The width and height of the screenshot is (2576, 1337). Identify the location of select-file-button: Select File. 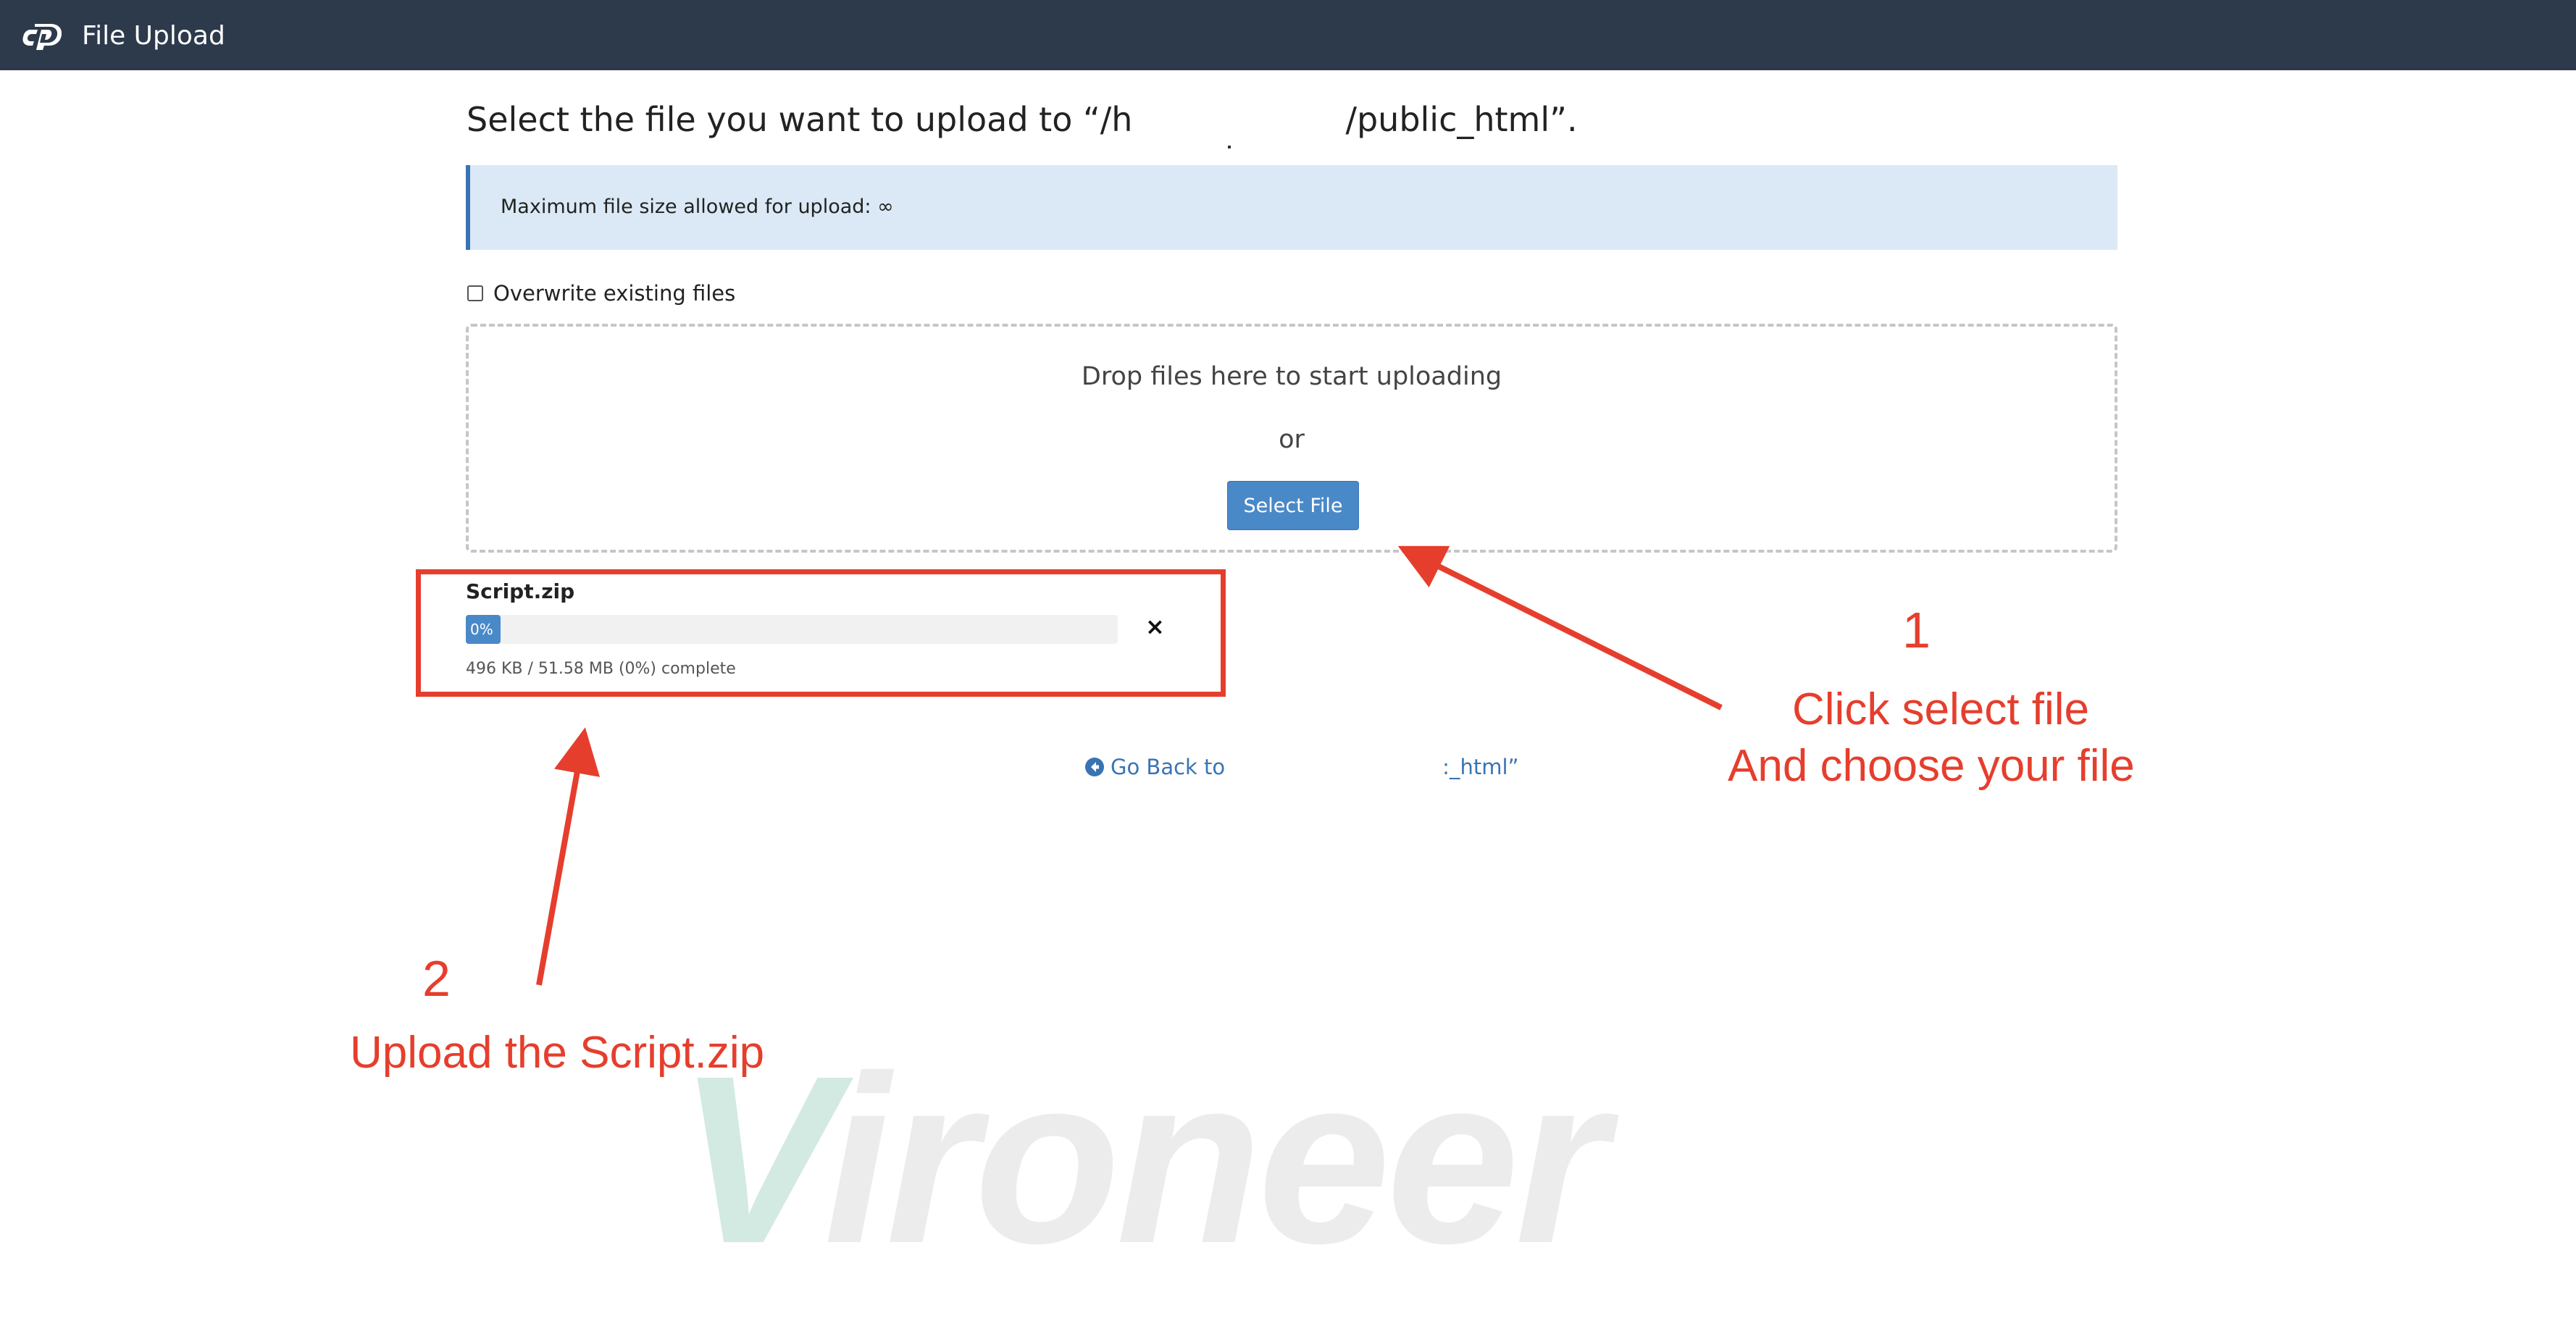
(1293, 505).